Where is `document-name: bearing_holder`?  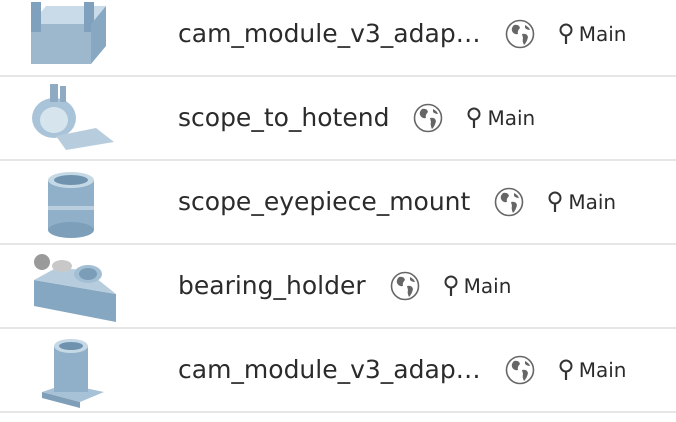
document-name: bearing_holder is located at coordinates (272, 286).